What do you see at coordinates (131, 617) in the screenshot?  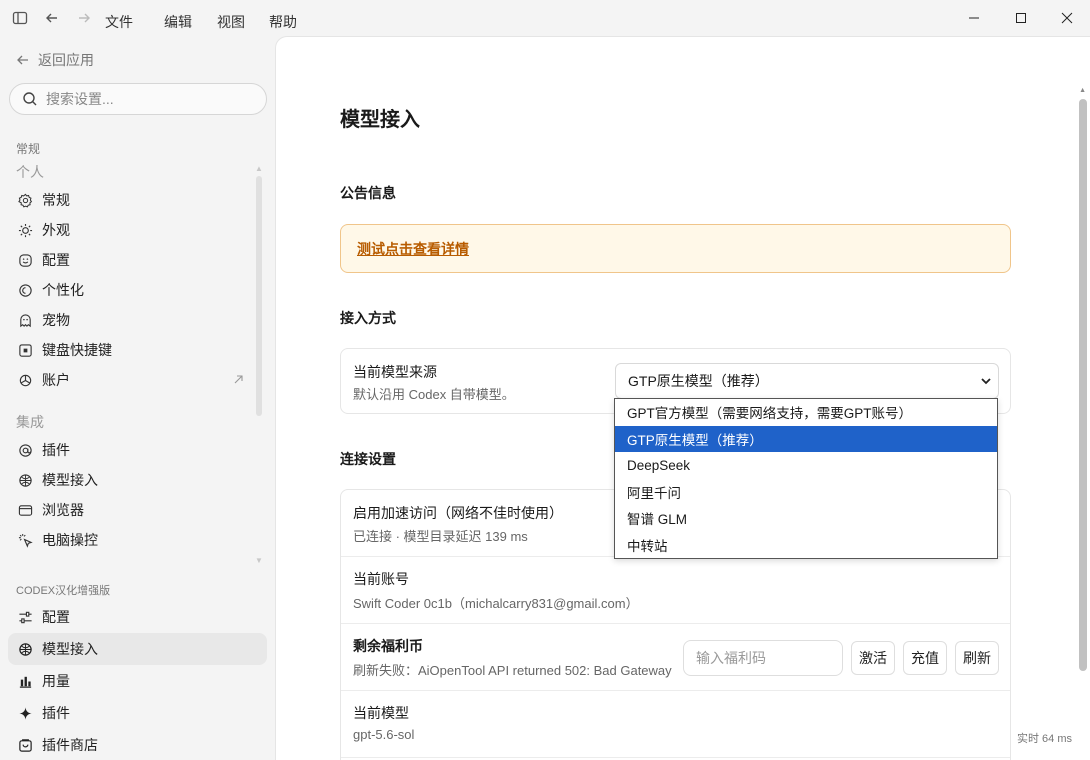 I see `sidebar-item-codex-config: 配置` at bounding box center [131, 617].